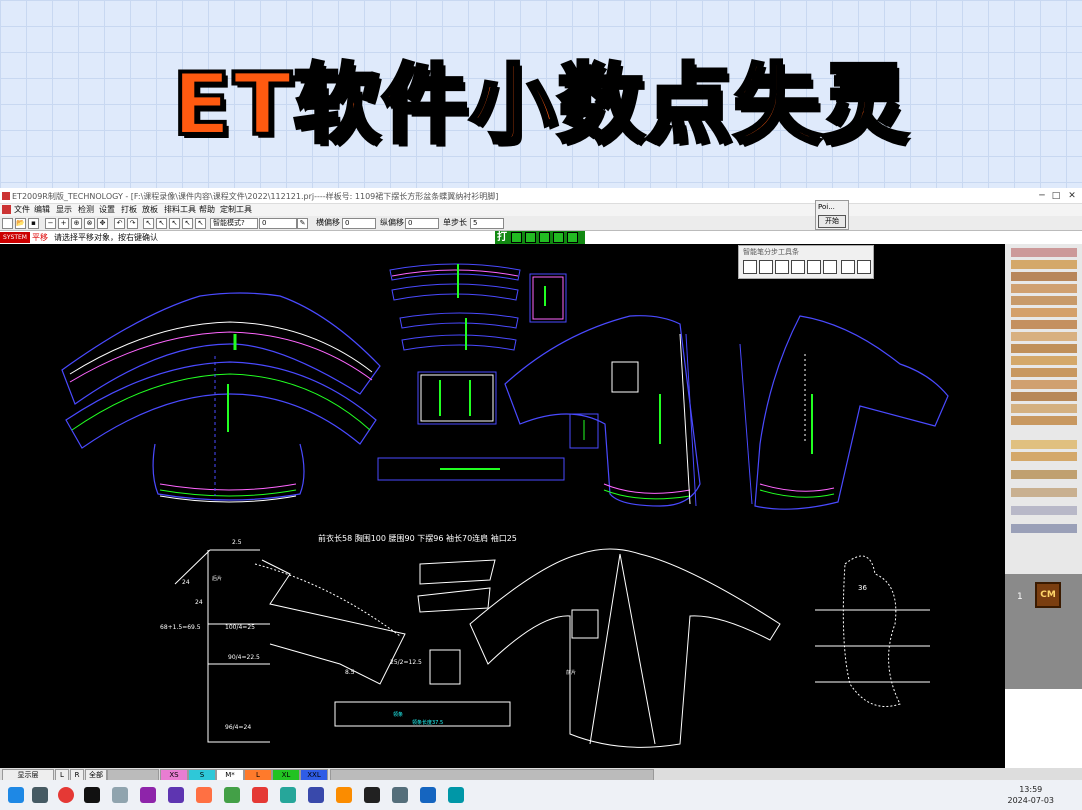 This screenshot has width=1082, height=810. Describe the element at coordinates (1048, 595) in the screenshot. I see `unit-cm-button: CM` at that location.